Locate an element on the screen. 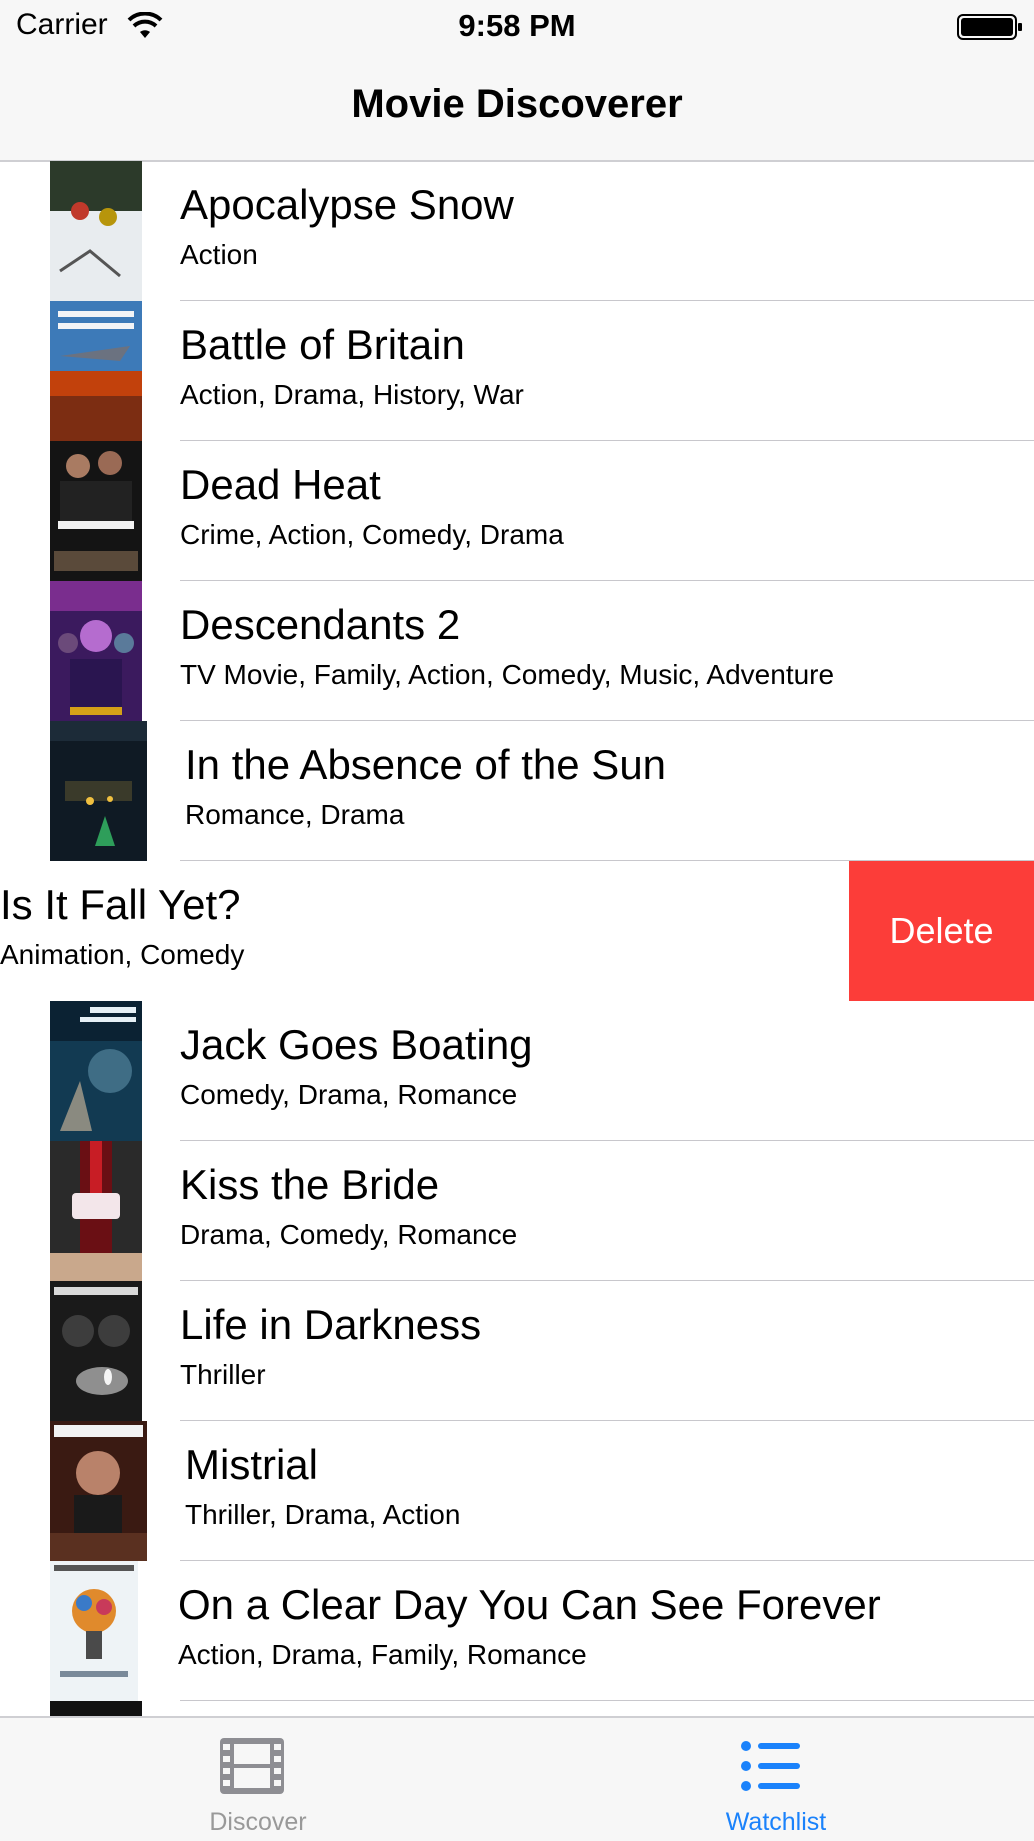 The width and height of the screenshot is (1034, 1841). list-icon is located at coordinates (770, 1766).